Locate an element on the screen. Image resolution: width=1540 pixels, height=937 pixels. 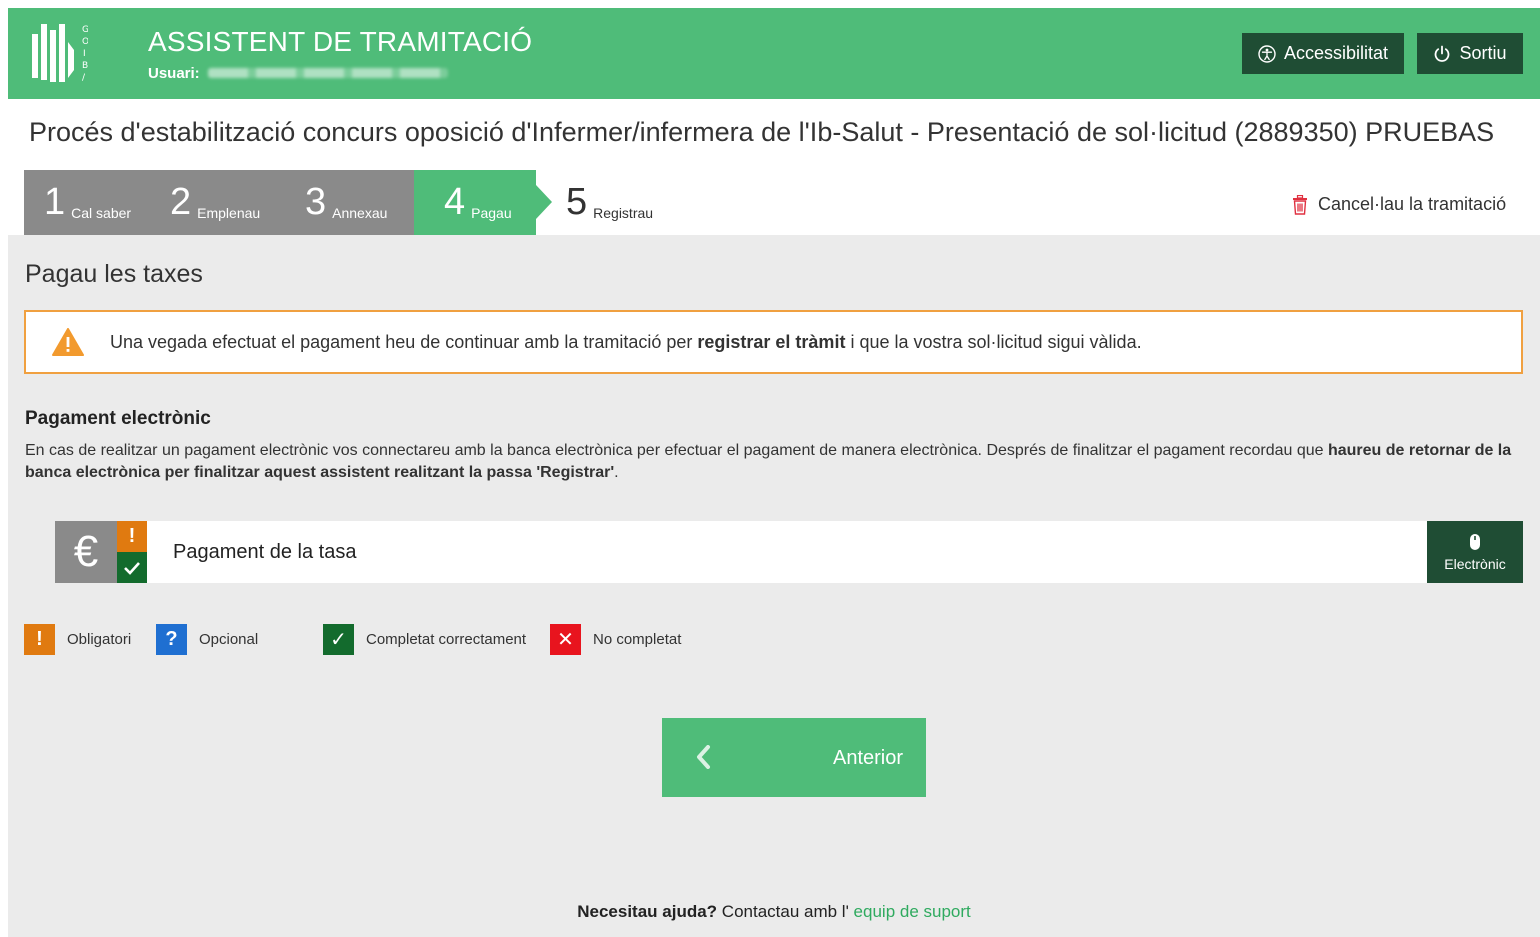
cancel-label: Cancel·lau la tramitació is located at coordinates (1412, 204).